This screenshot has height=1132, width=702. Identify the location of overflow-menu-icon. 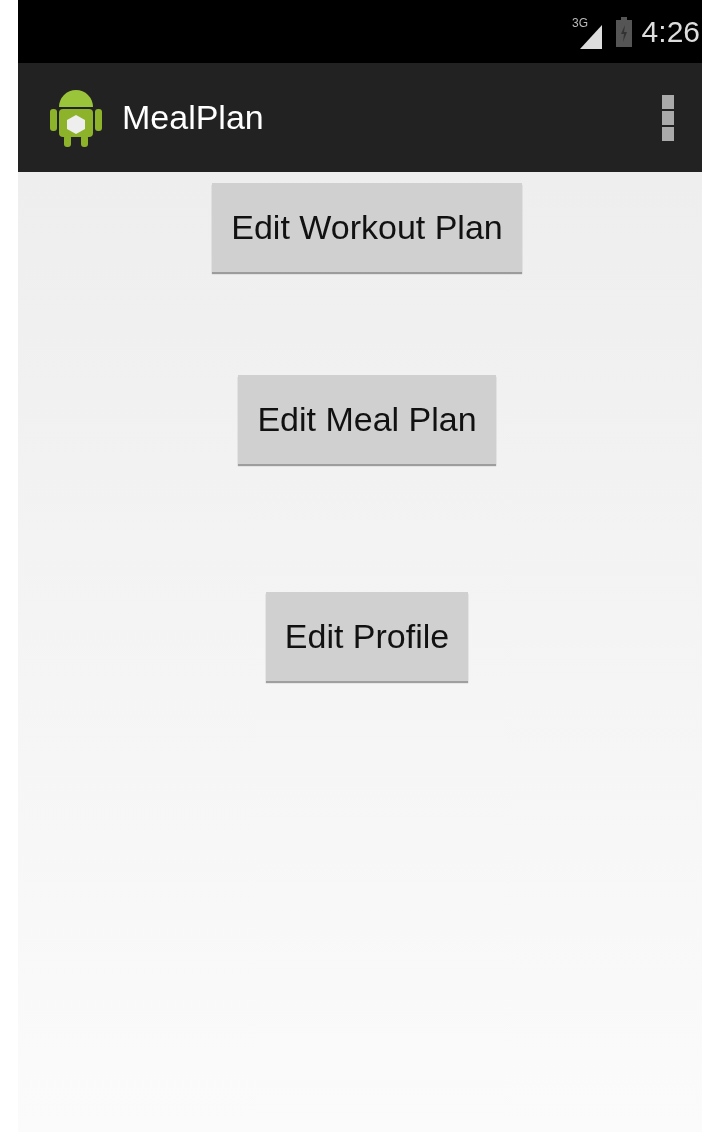
(668, 117).